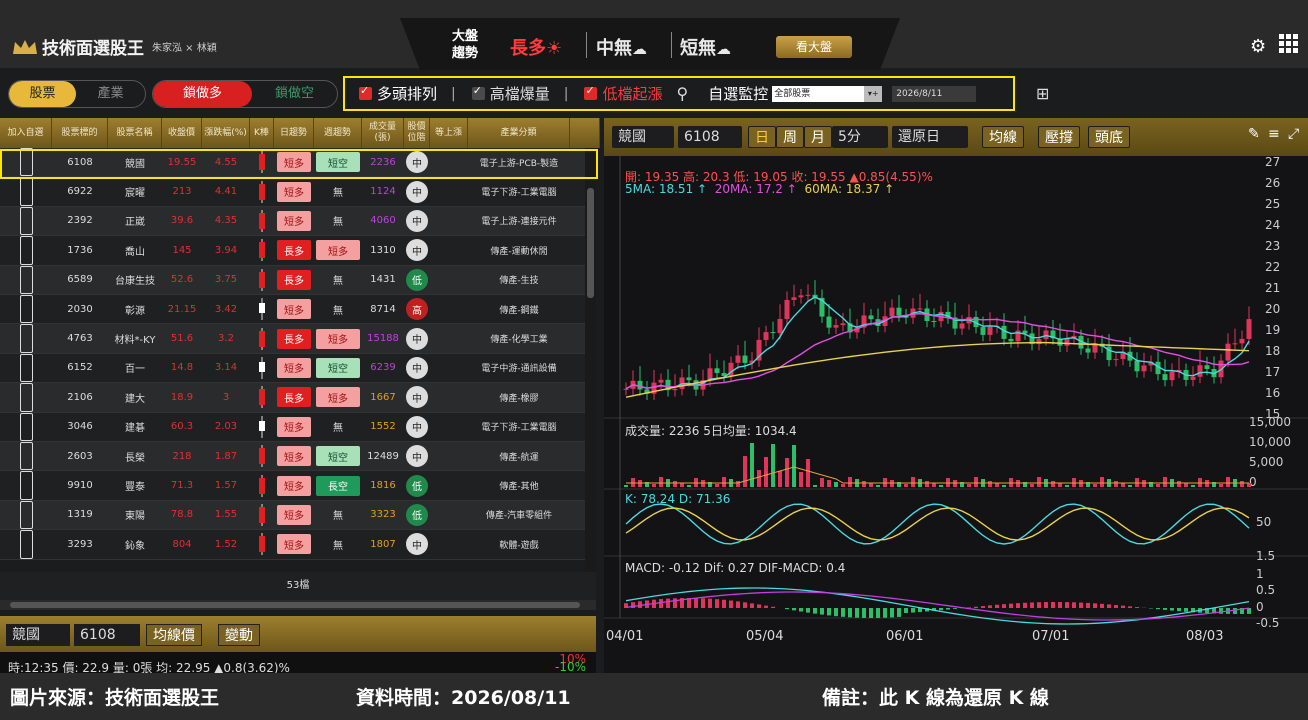 Image resolution: width=1308 pixels, height=720 pixels. Describe the element at coordinates (292, 515) in the screenshot. I see `table-row: 1319 東陽 78.8 1.55 短多無 3323 低傳產-汽車零組件` at that location.